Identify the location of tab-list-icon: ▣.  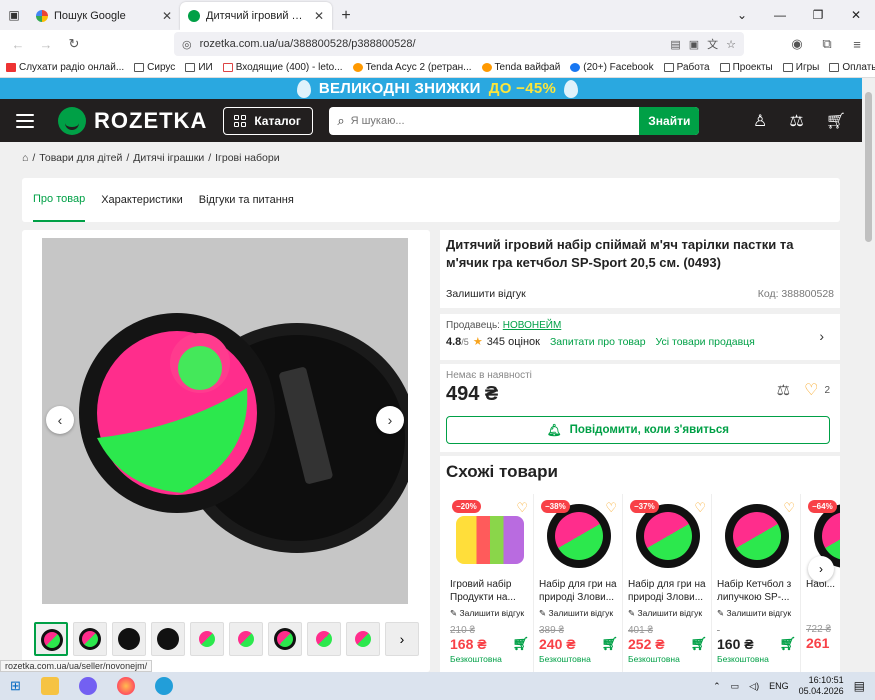
(14, 15).